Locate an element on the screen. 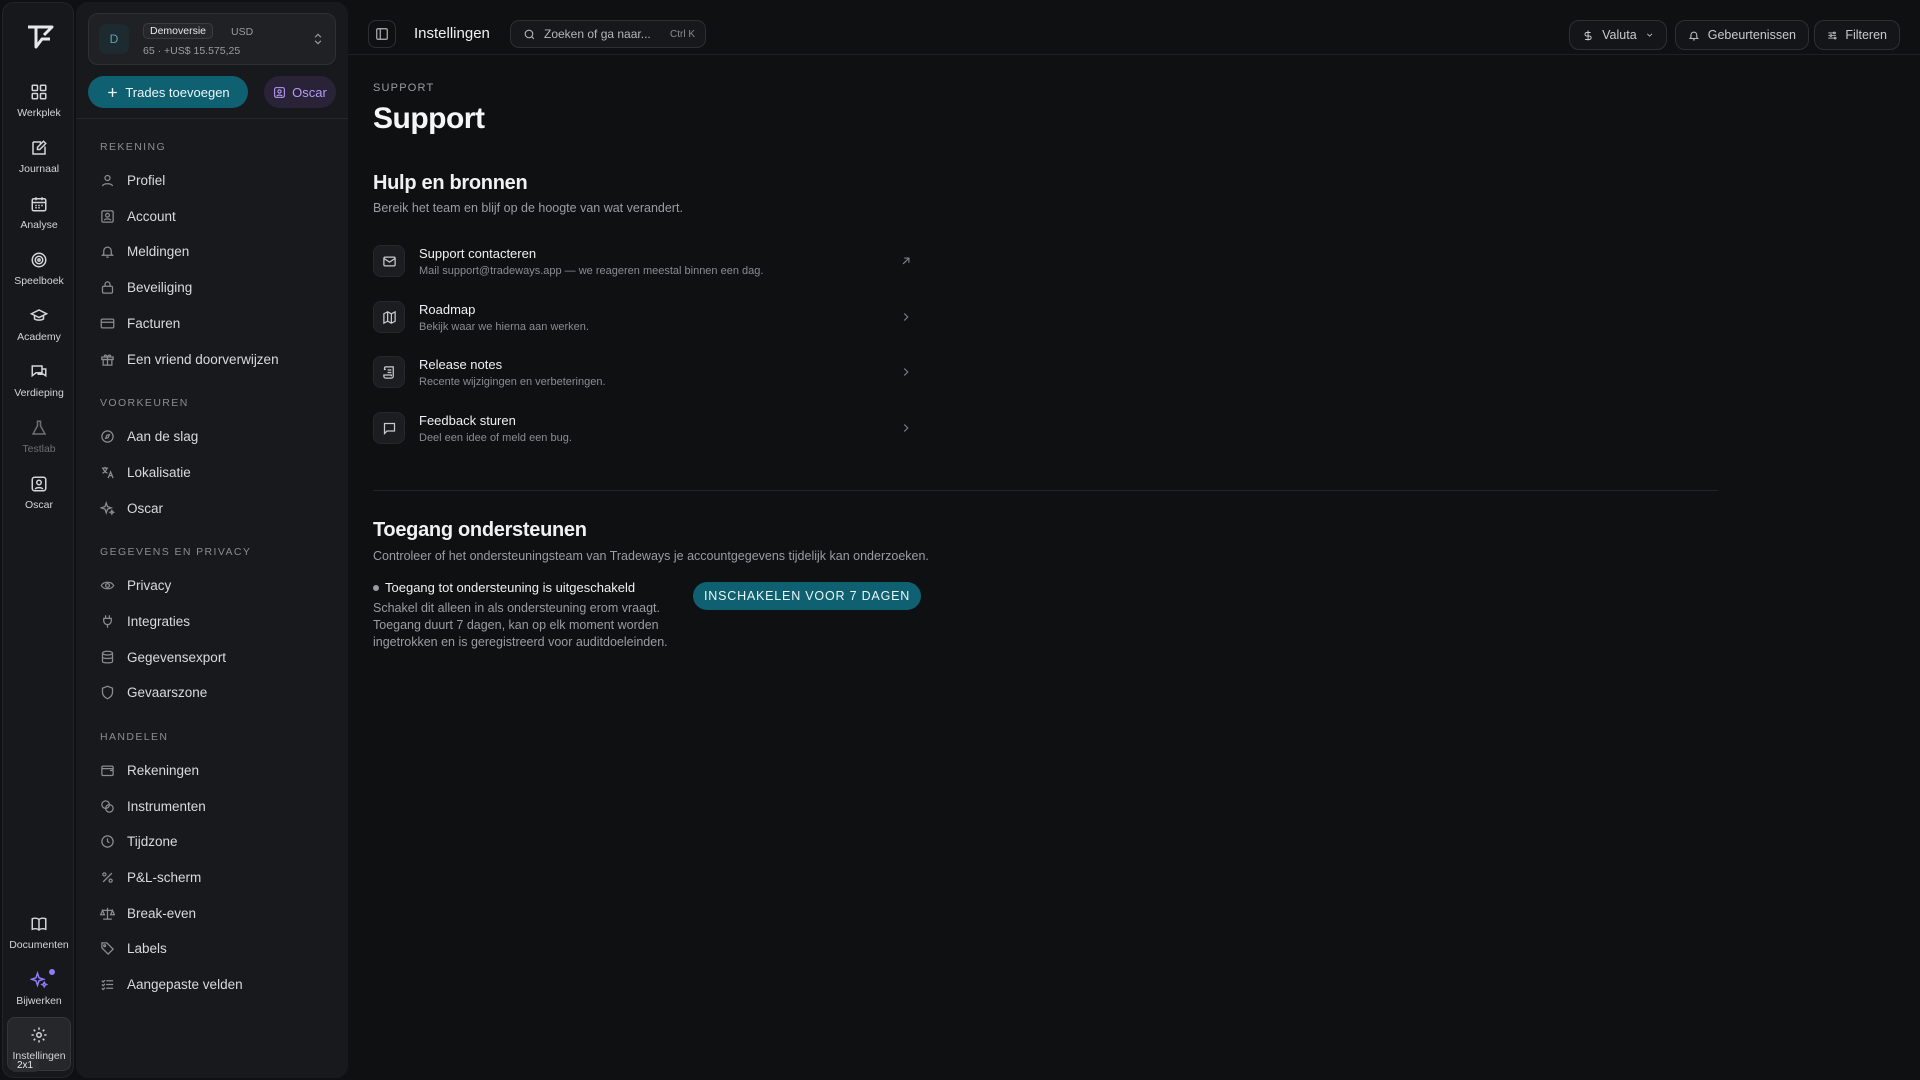 Image resolution: width=1920 pixels, height=1080 pixels. filter-button: Filteren is located at coordinates (1857, 35).